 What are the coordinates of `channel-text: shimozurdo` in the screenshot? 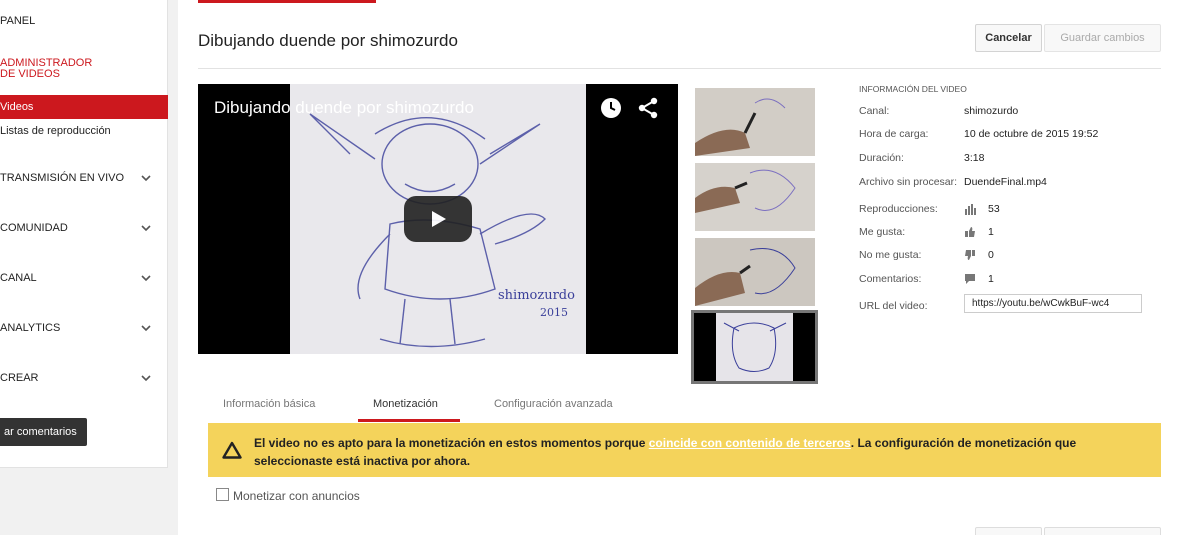 It's located at (991, 111).